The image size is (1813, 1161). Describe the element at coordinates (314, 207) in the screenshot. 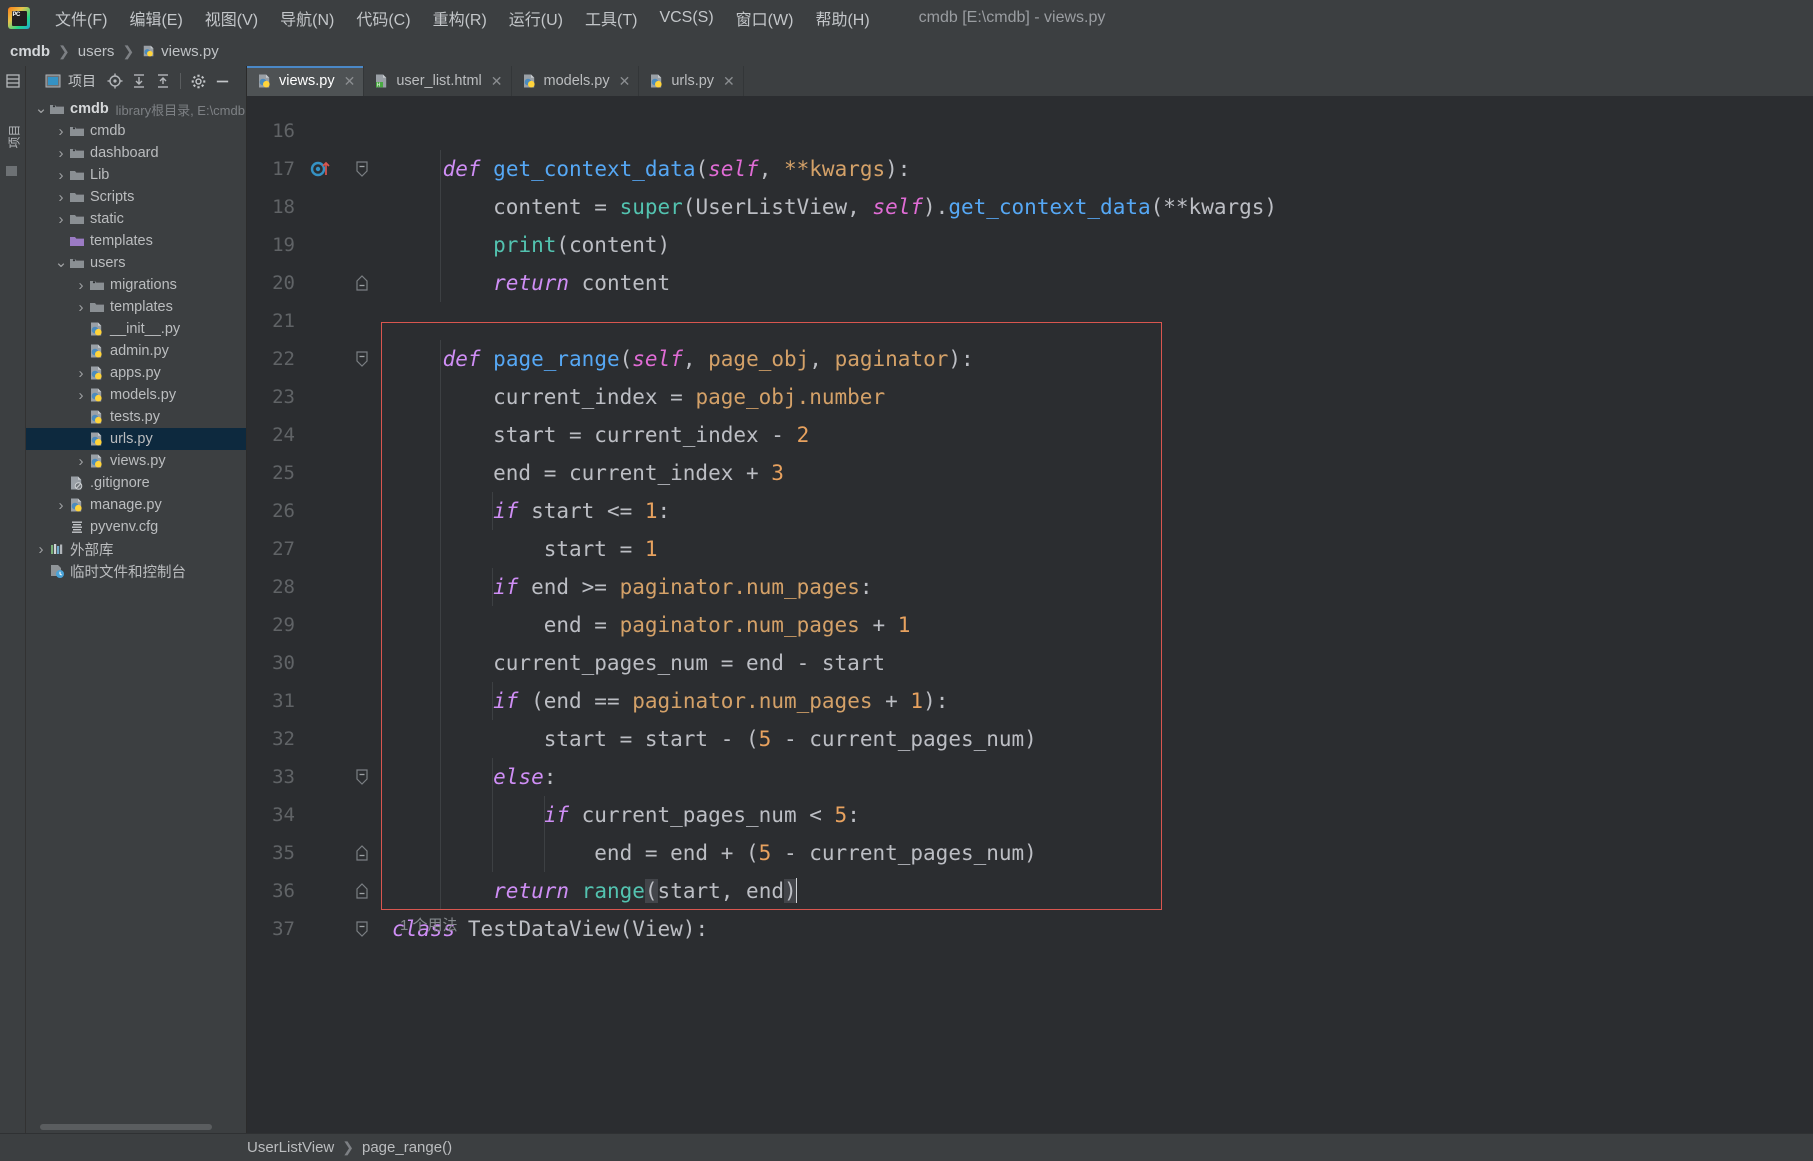

I see `gutter-line-18: 18` at that location.